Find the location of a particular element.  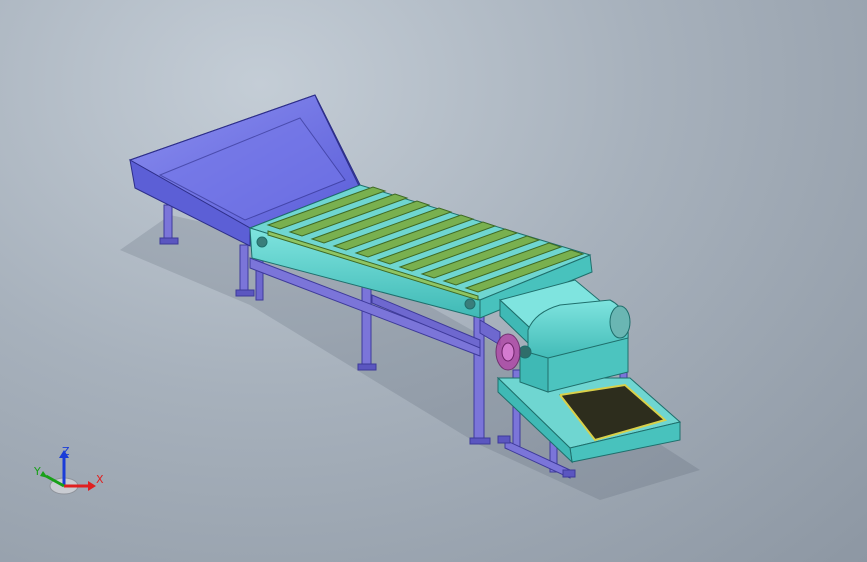

y-axis-label: Y is located at coordinates (37, 471).